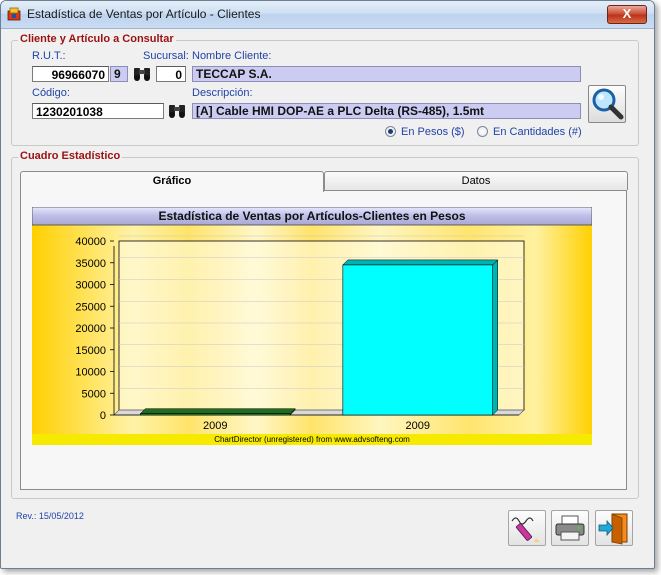 The image size is (661, 575). I want to click on export-button, so click(527, 528).